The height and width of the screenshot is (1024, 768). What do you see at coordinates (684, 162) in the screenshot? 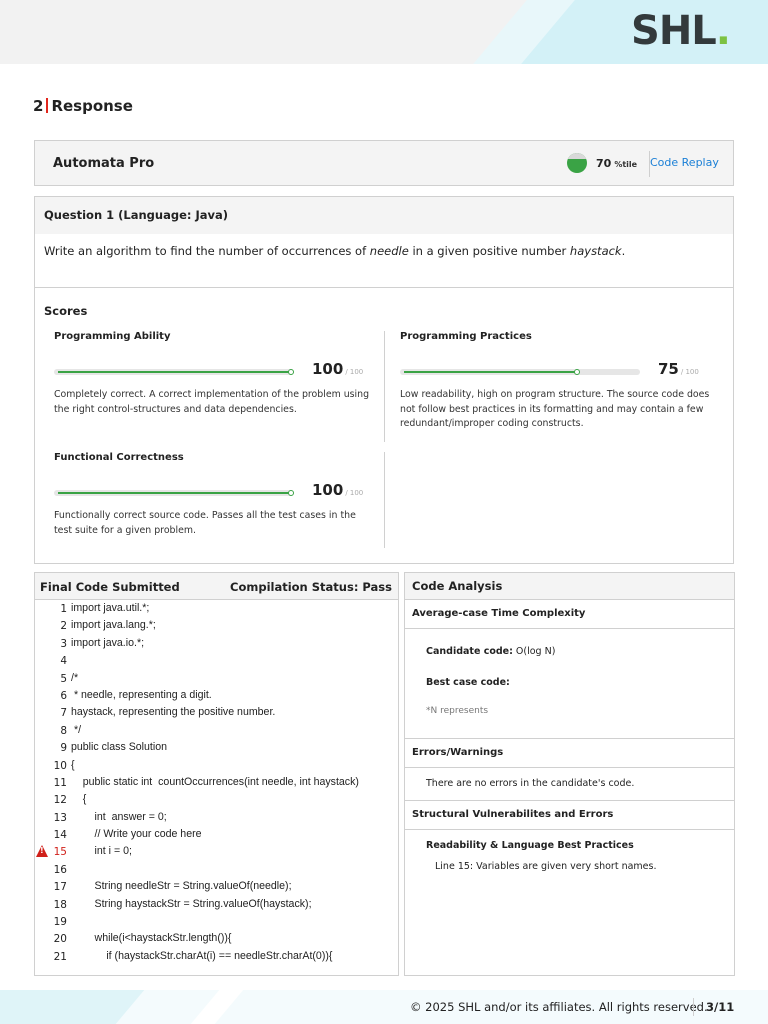
I see `code-replay-link: Code Replay` at bounding box center [684, 162].